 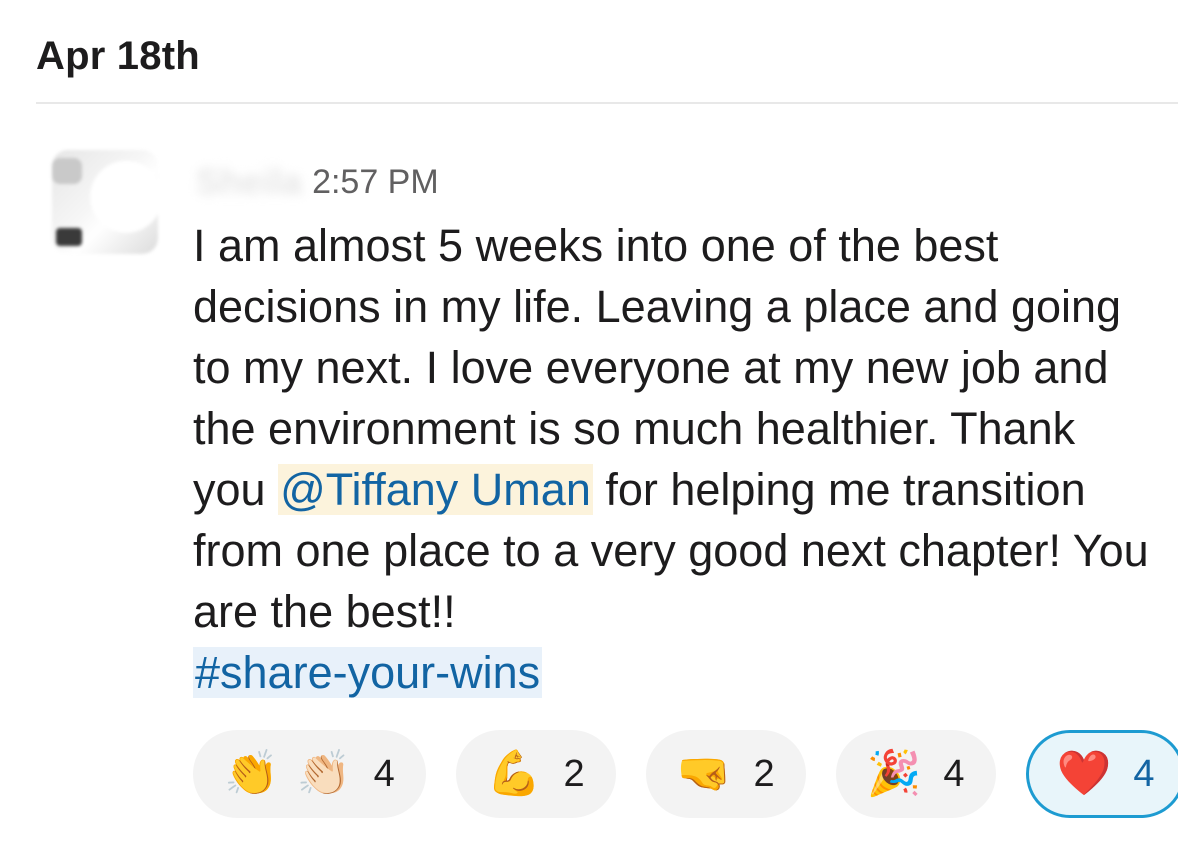 I want to click on date-divider-label: Apr 18th, so click(x=118, y=56).